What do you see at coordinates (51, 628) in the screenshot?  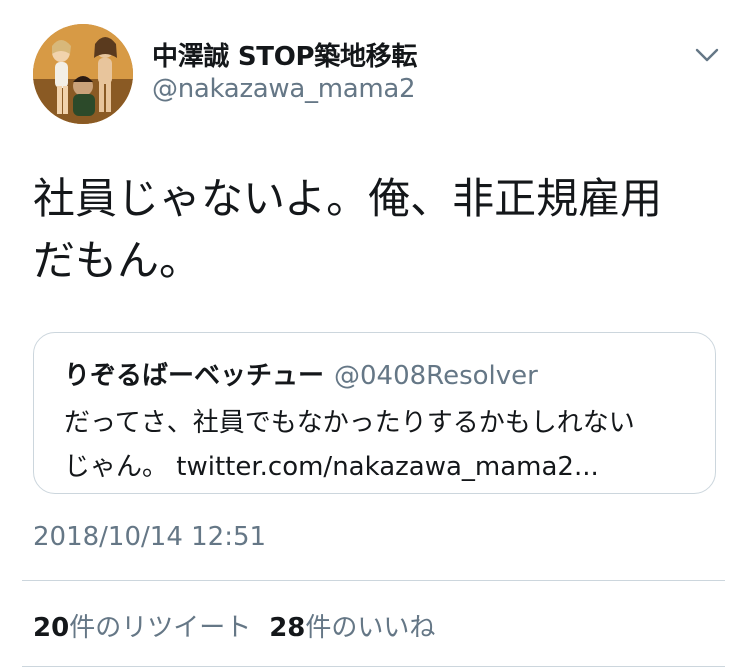 I see `retweet-count: 20` at bounding box center [51, 628].